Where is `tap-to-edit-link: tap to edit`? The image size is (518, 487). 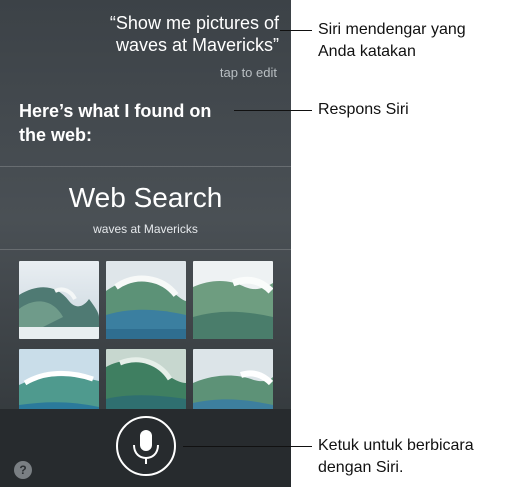 tap-to-edit-link: tap to edit is located at coordinates (248, 72).